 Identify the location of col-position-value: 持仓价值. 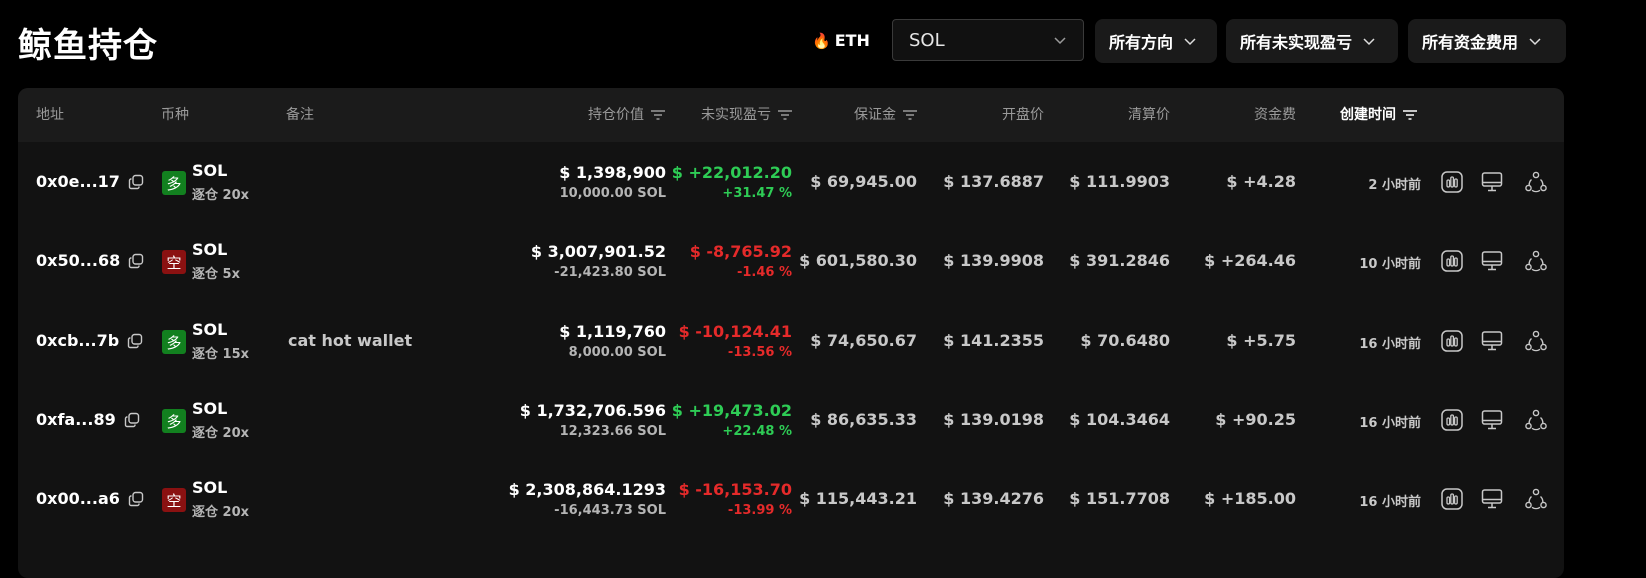
(602, 115).